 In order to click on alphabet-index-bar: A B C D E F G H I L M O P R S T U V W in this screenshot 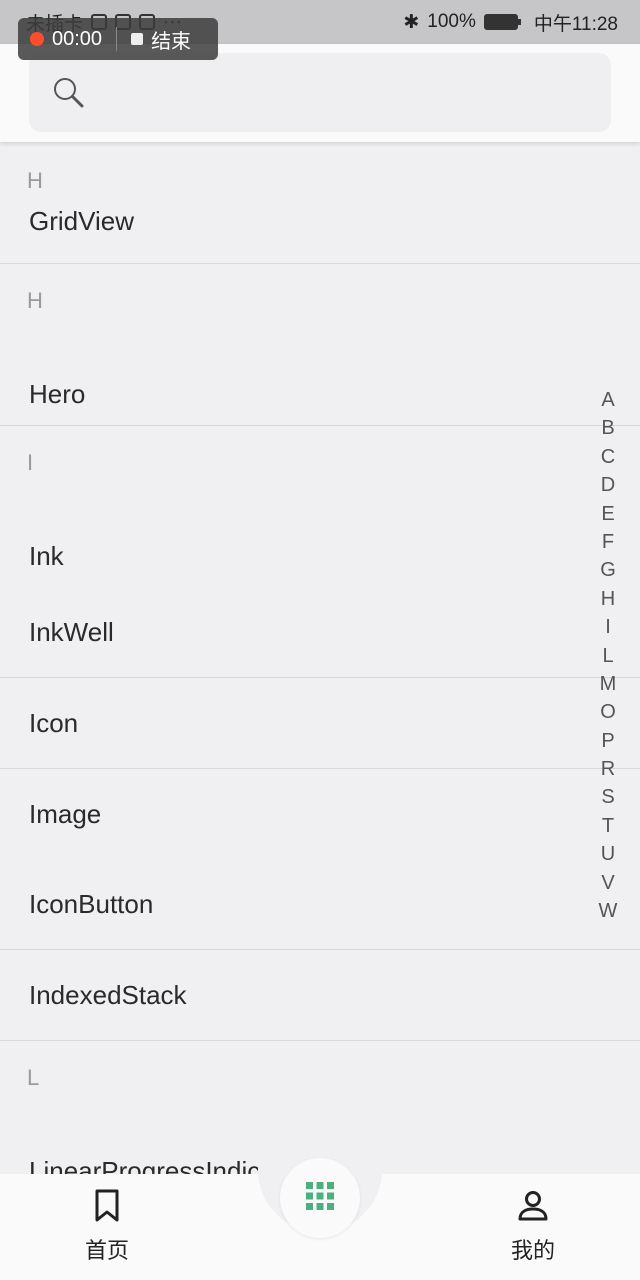, I will do `click(608, 655)`.